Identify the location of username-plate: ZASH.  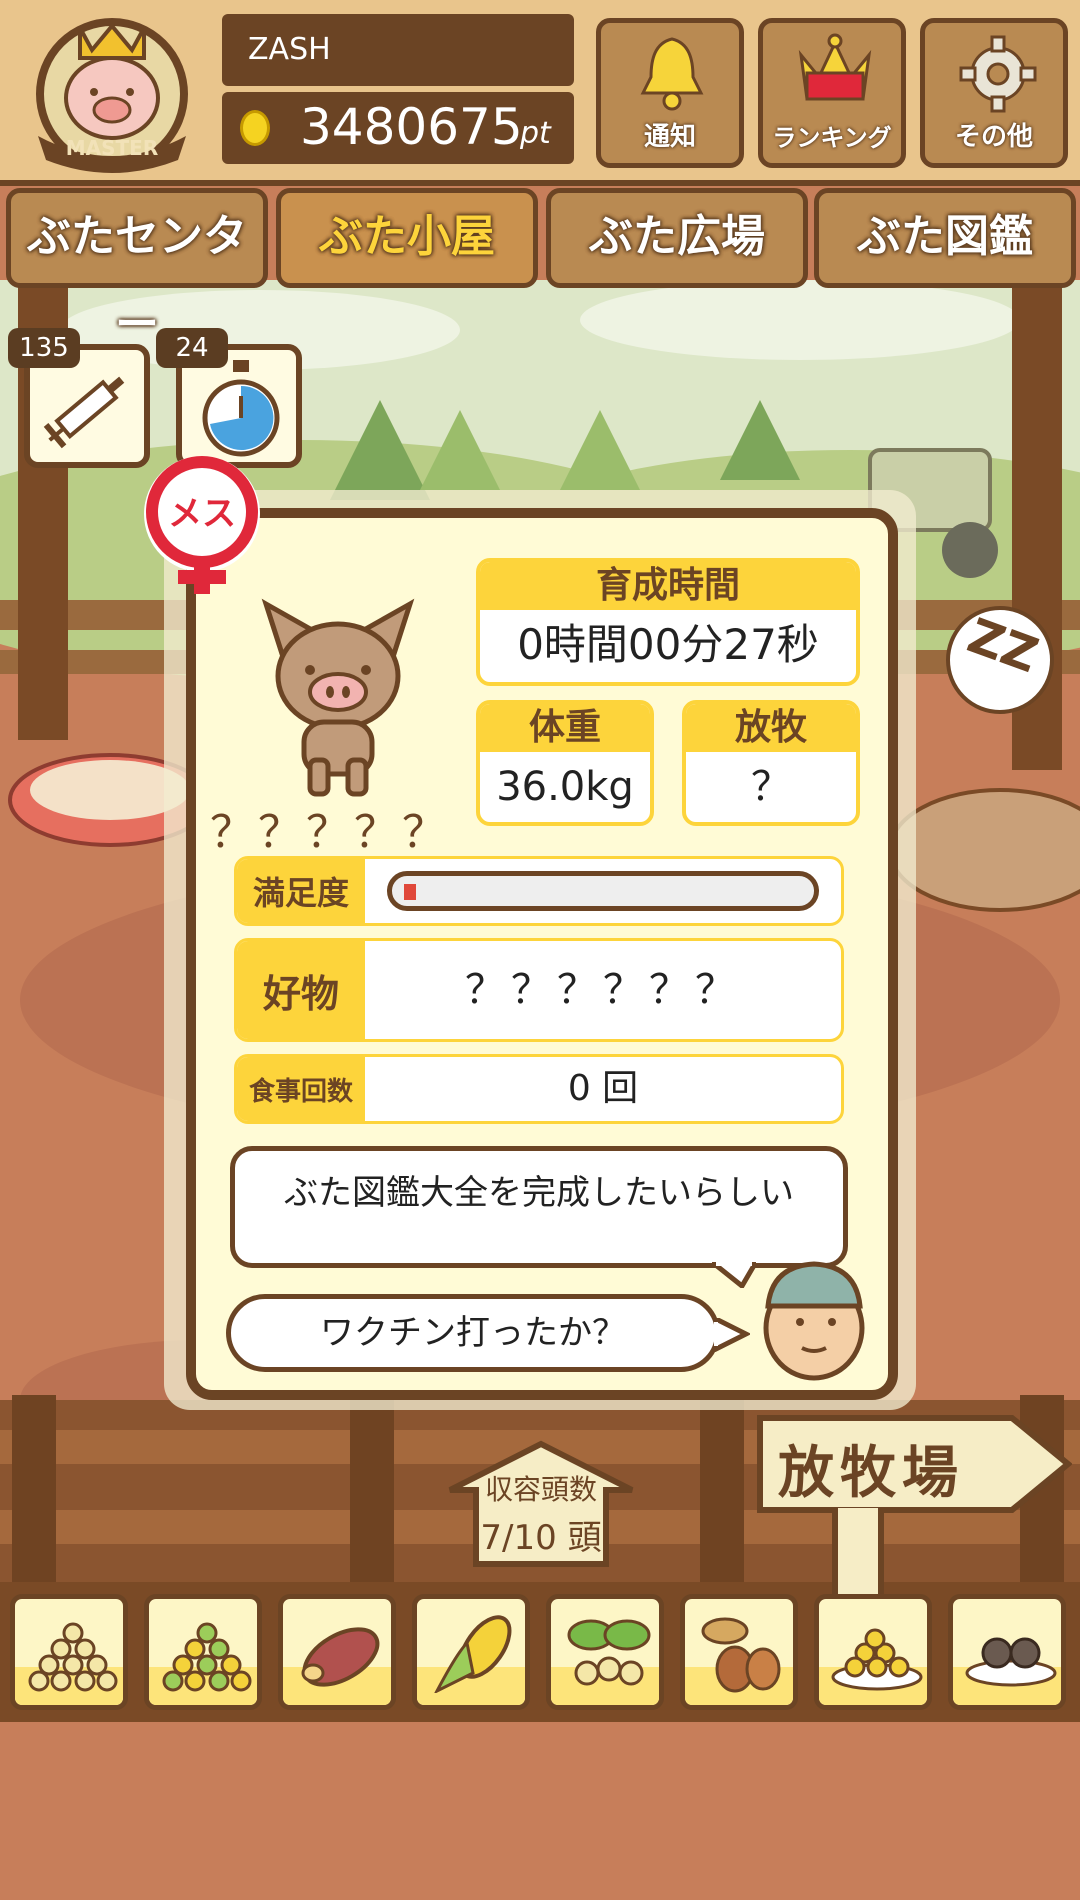
(398, 50).